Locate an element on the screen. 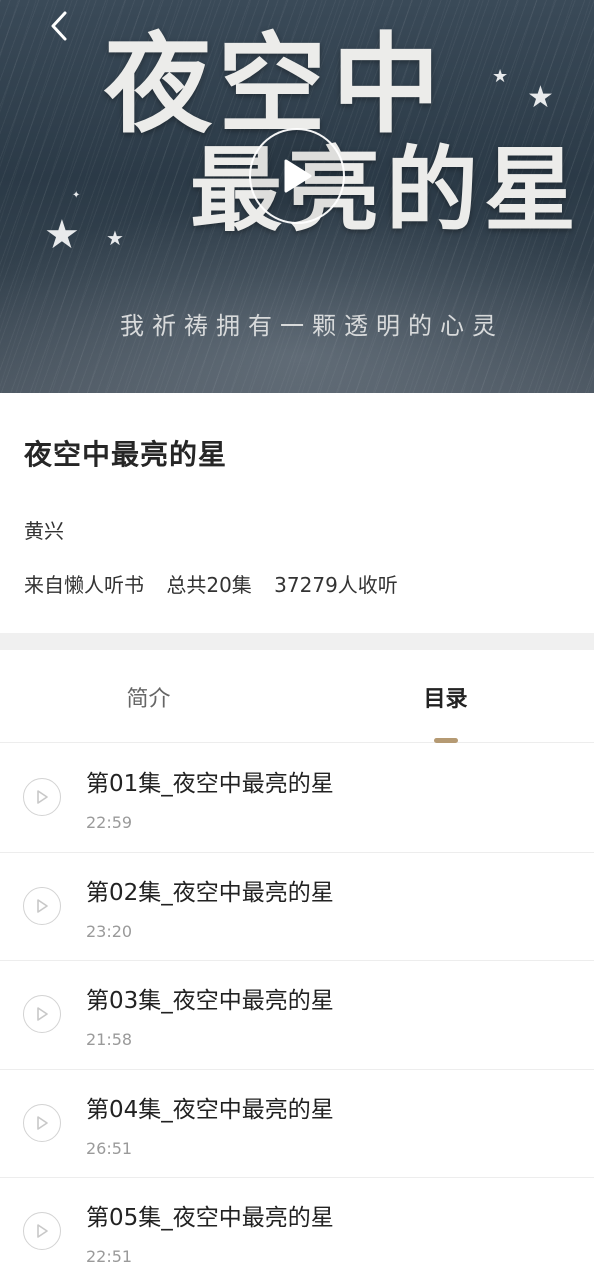  tab-bar: 简介 目录 is located at coordinates (297, 696).